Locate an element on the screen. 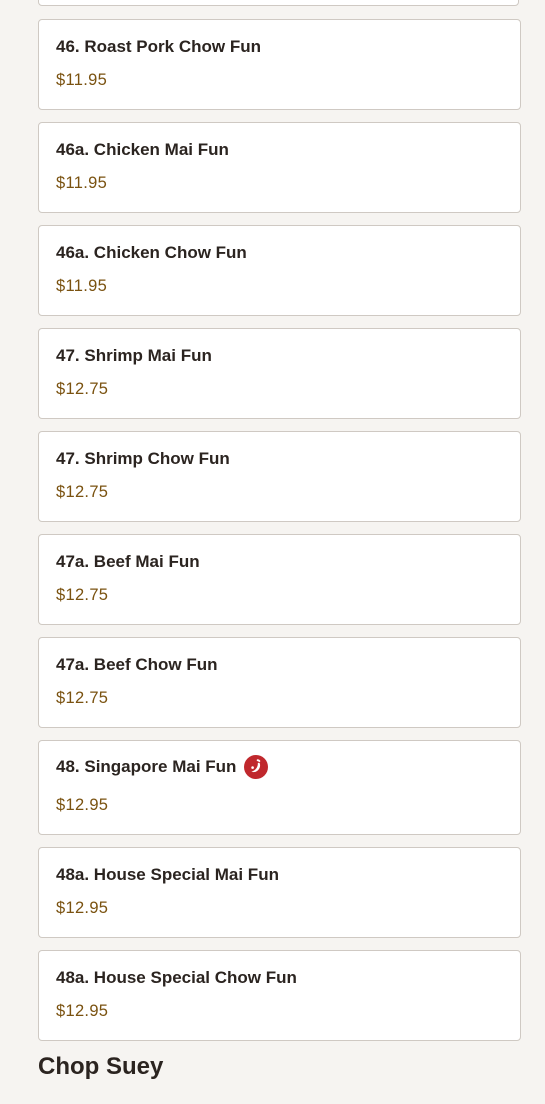 The image size is (545, 1104). menu-item-name: 47a. Beef Mai Fun is located at coordinates (128, 561).